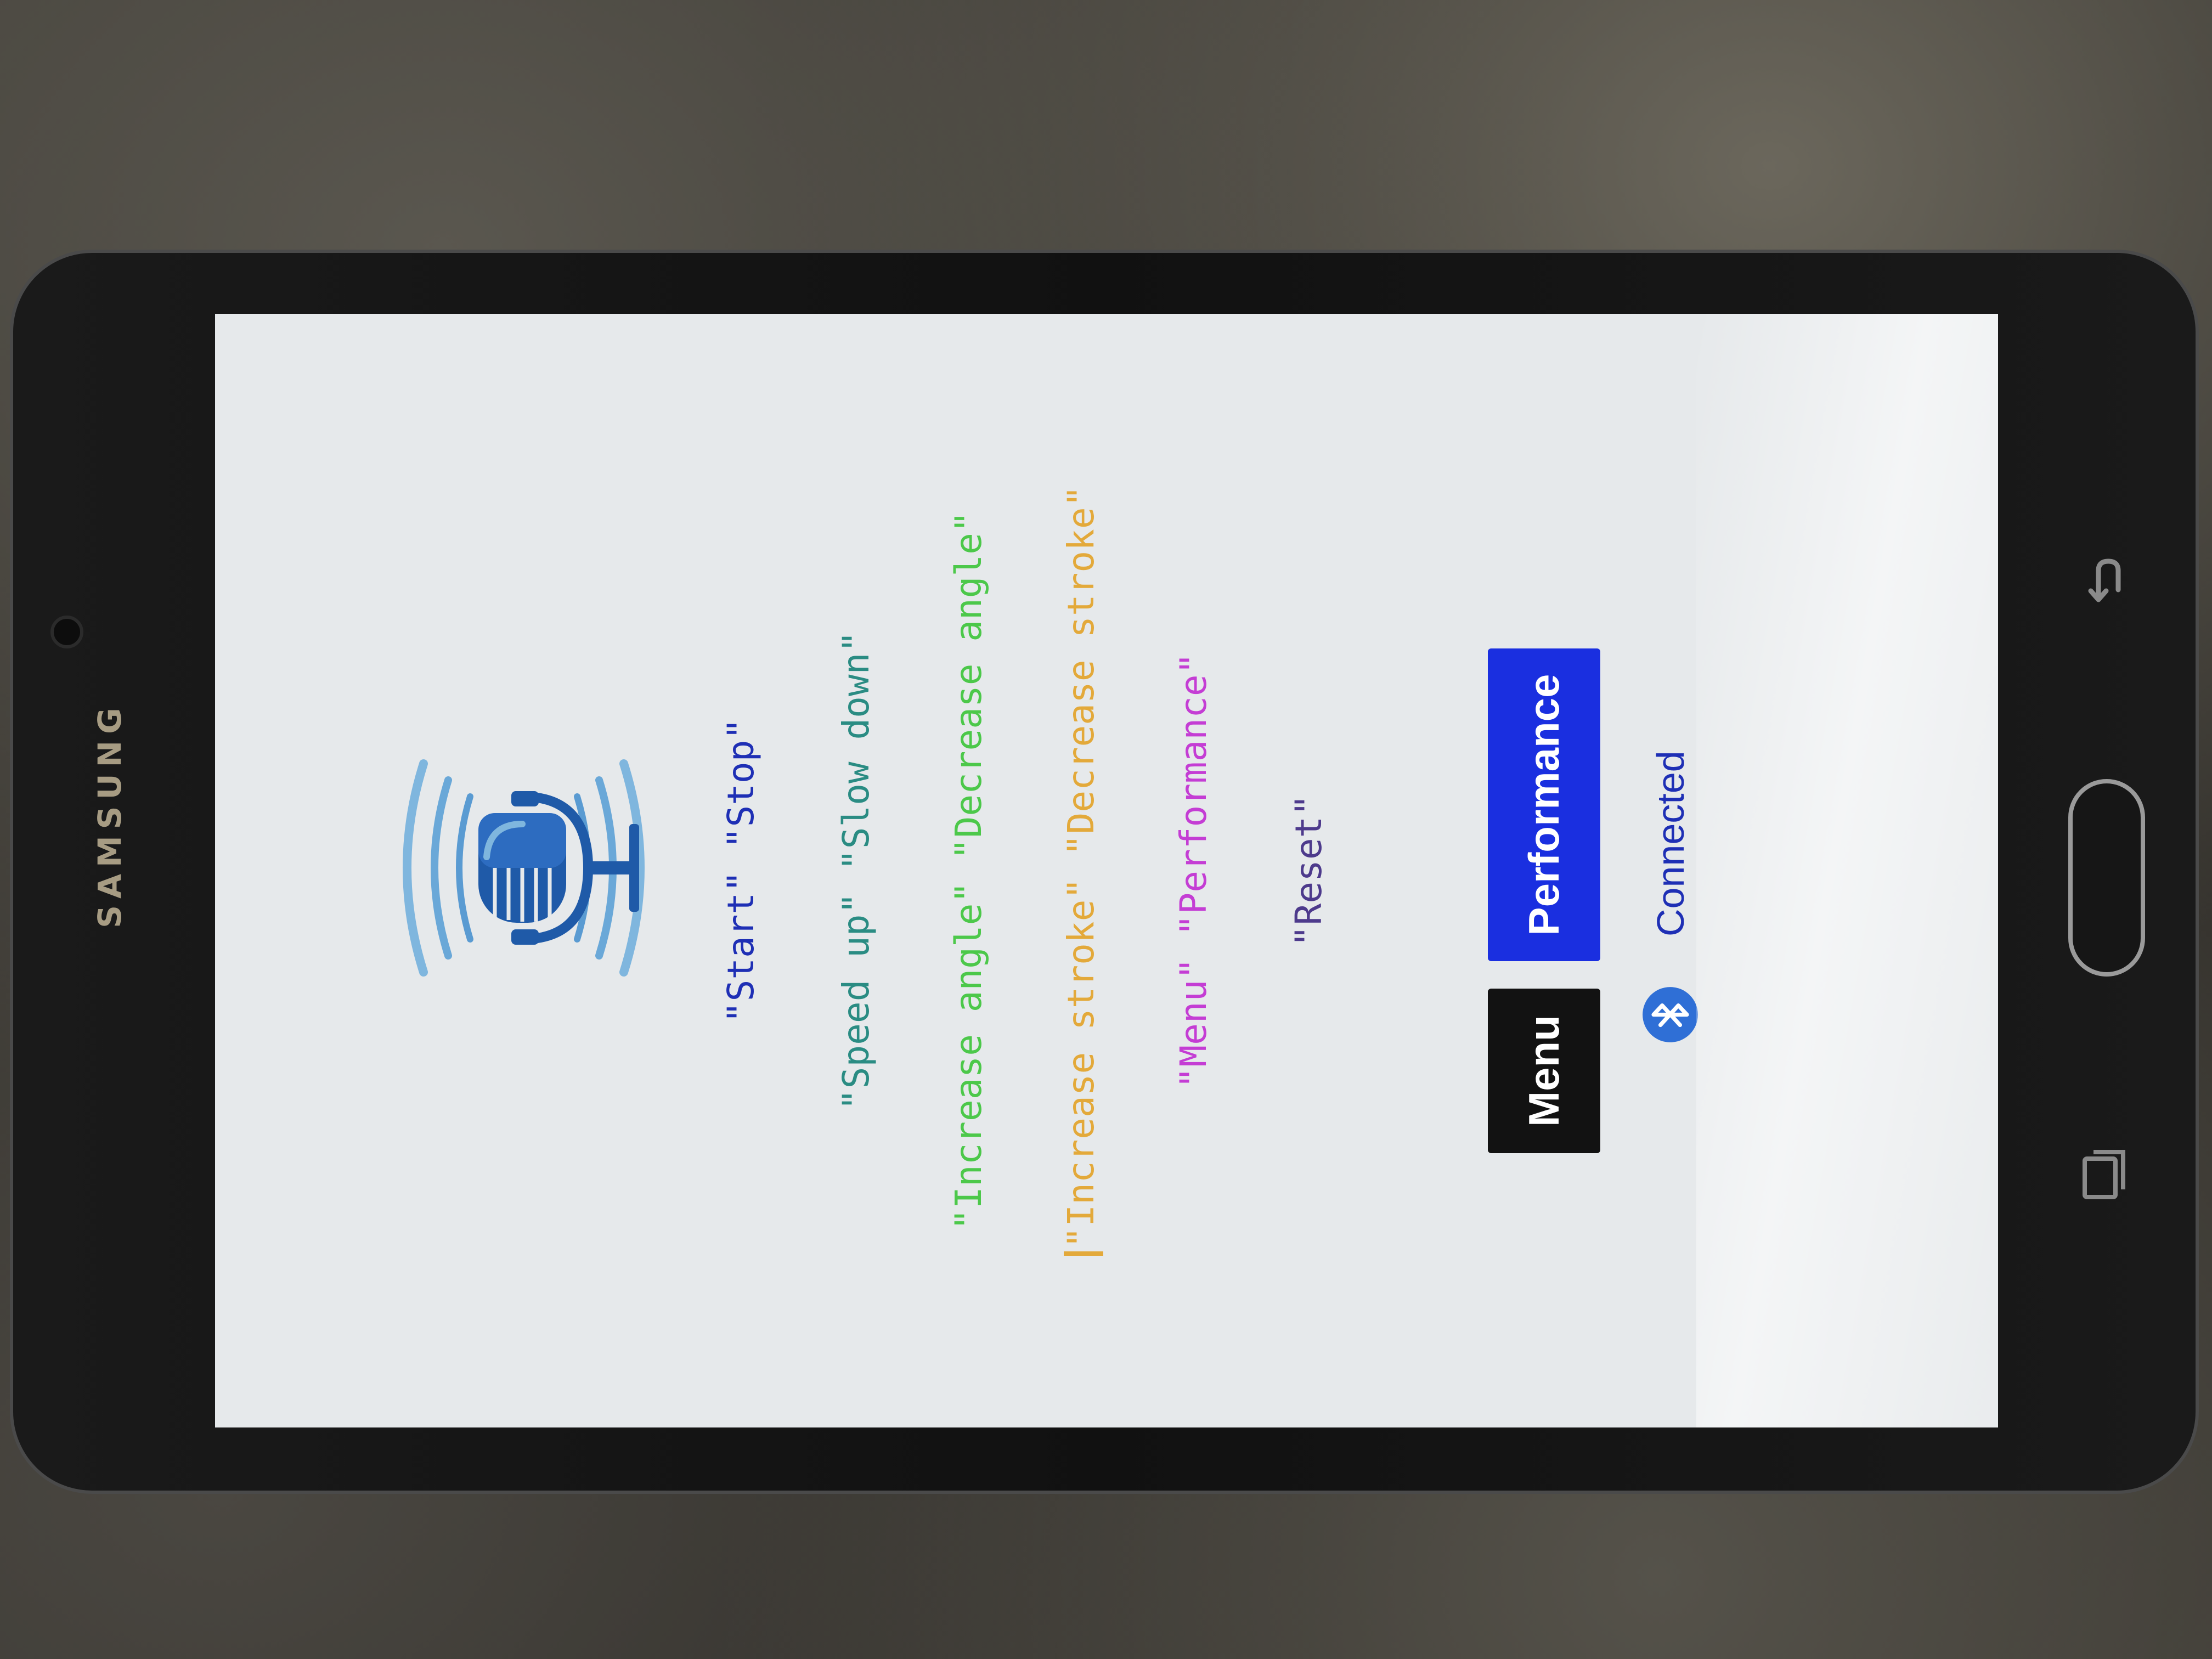  Describe the element at coordinates (856, 871) in the screenshot. I see `command-speed: "Speed up" "Slow down"` at that location.